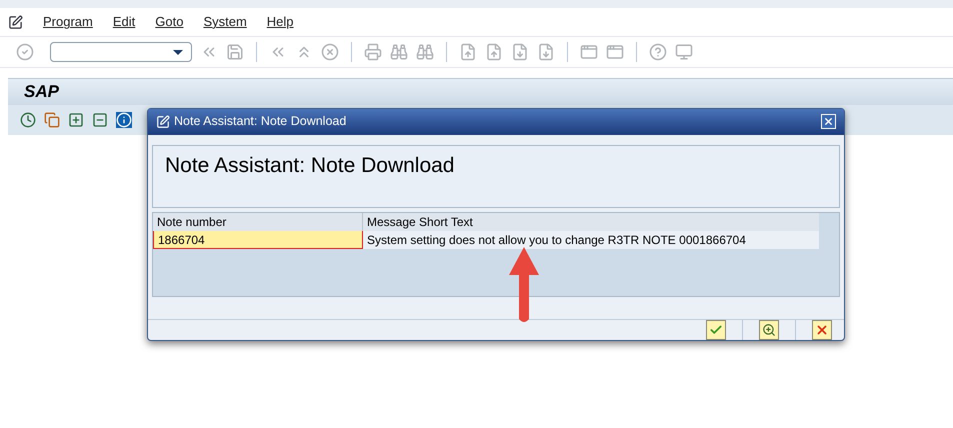 This screenshot has height=428, width=953. What do you see at coordinates (15, 22) in the screenshot?
I see `menu-icon` at bounding box center [15, 22].